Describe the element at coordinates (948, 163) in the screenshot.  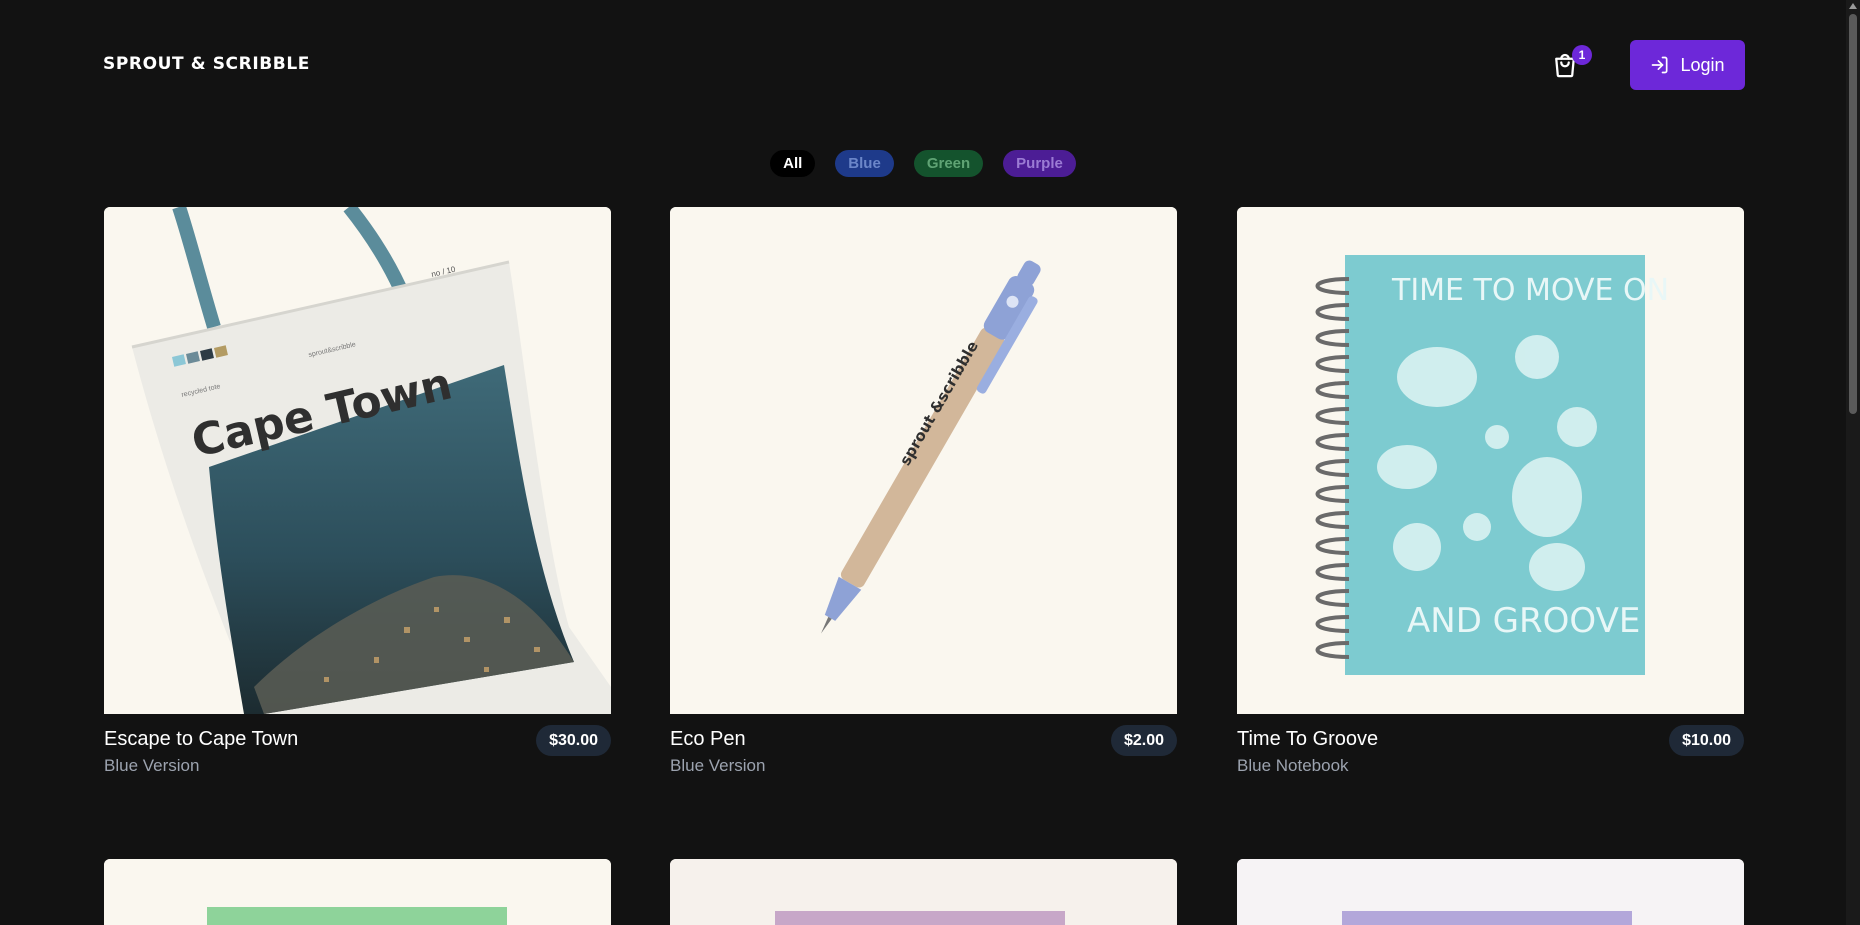
I see `filter-chip-green: Green` at that location.